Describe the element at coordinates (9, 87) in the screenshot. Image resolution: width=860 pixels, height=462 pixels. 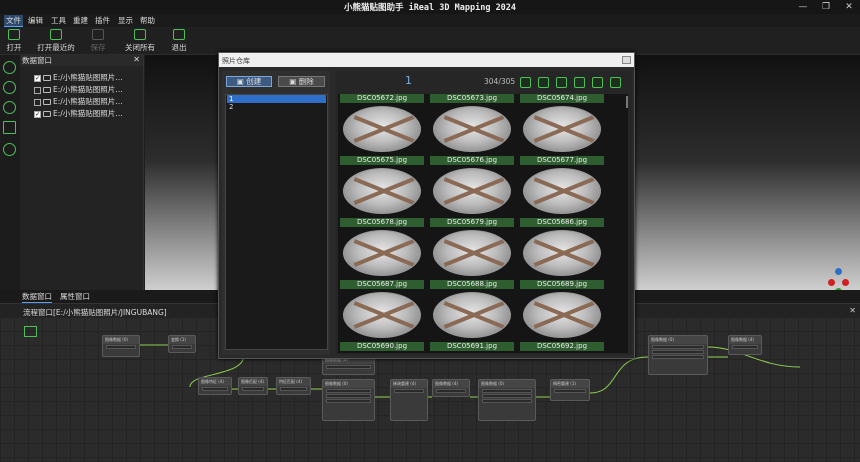
I see `zoom-icon` at that location.